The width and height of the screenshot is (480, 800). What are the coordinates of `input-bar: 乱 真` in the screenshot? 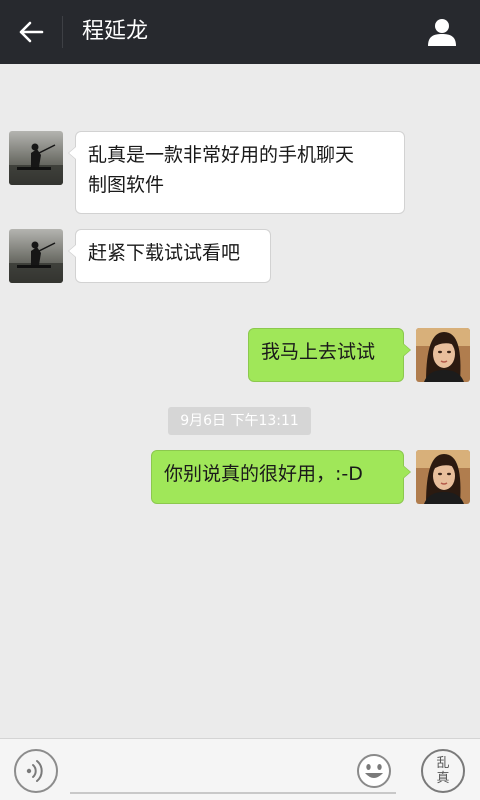 It's located at (240, 769).